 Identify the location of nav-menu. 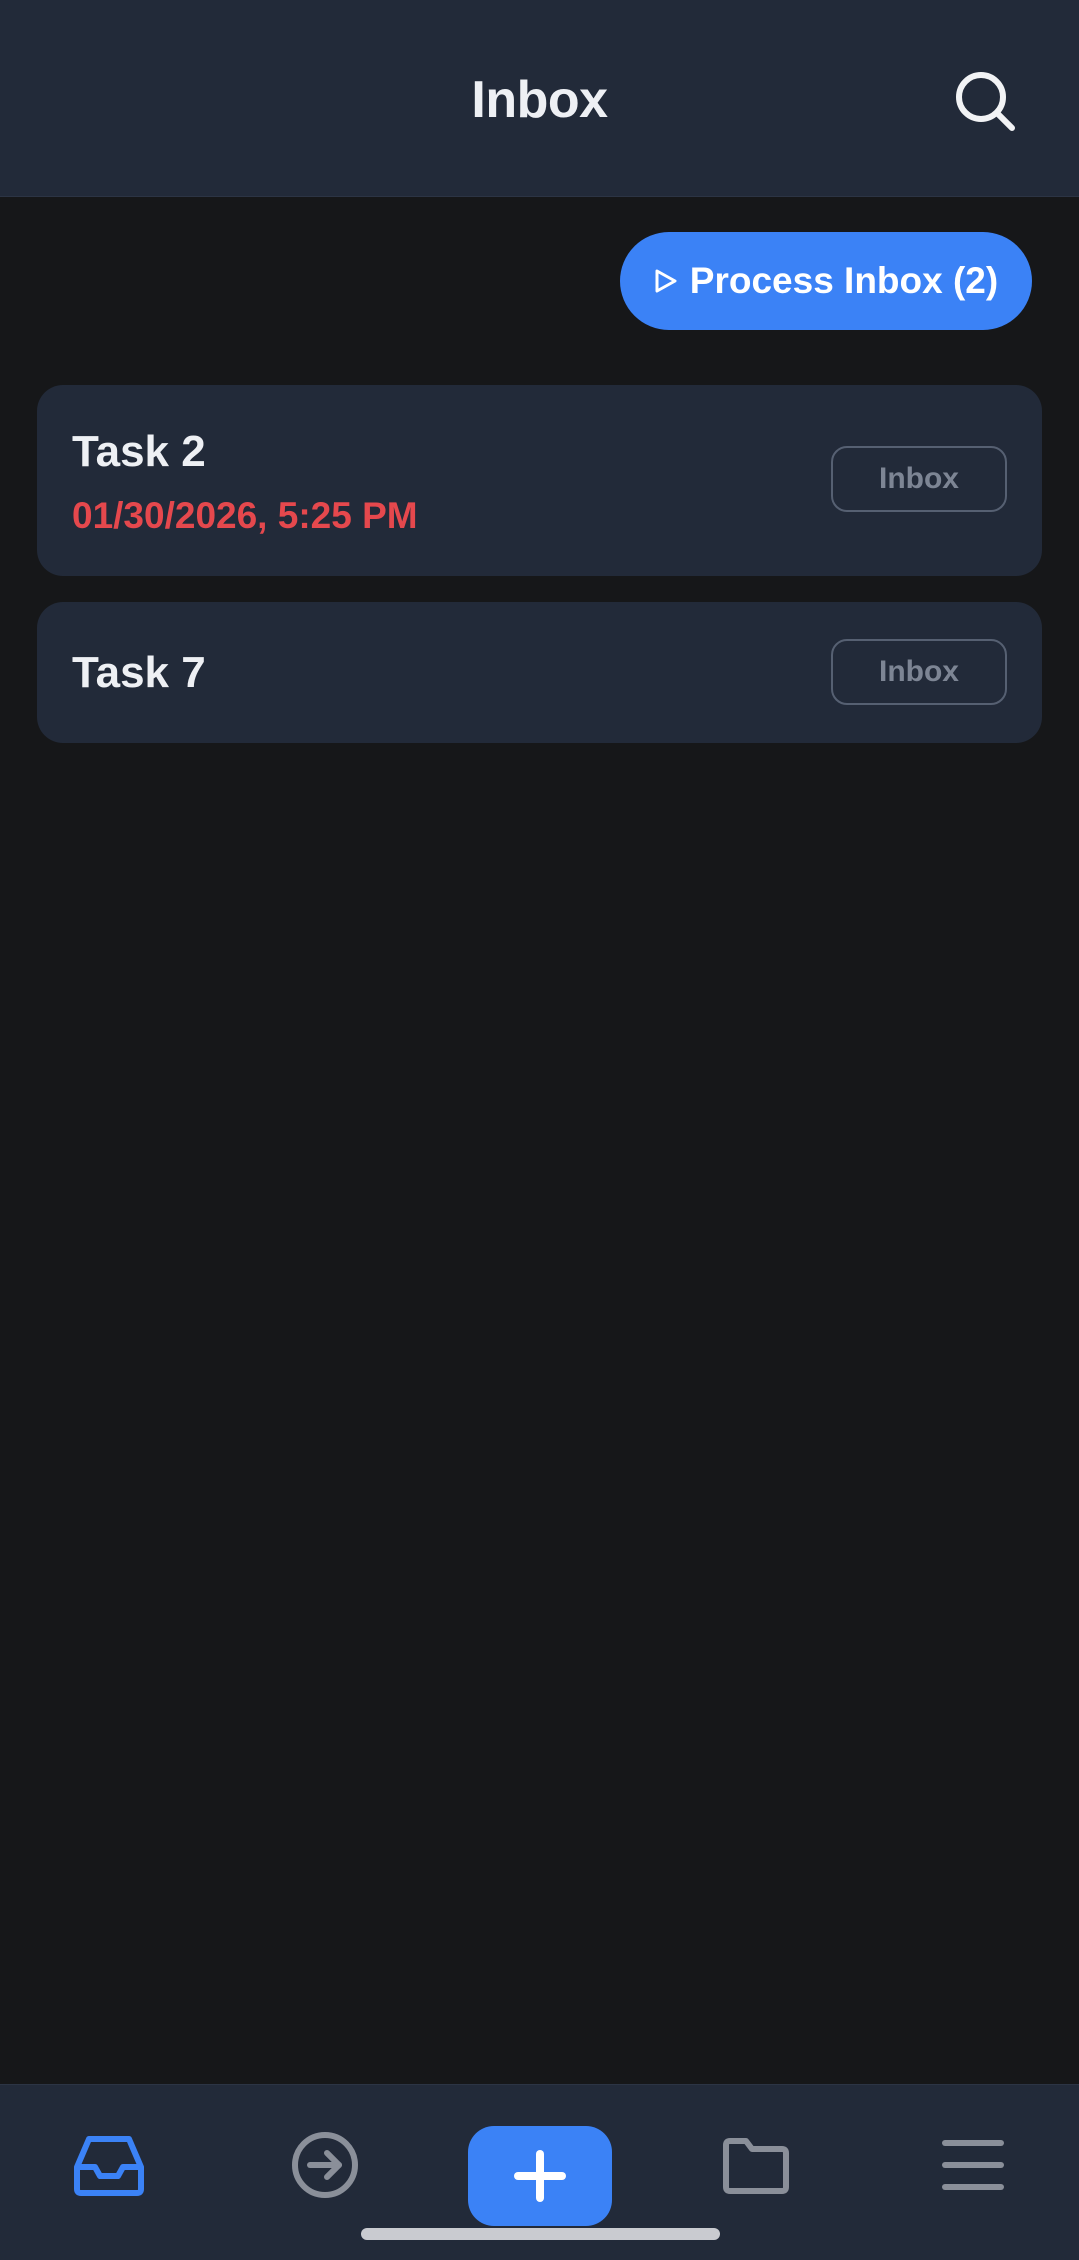
(973, 2165).